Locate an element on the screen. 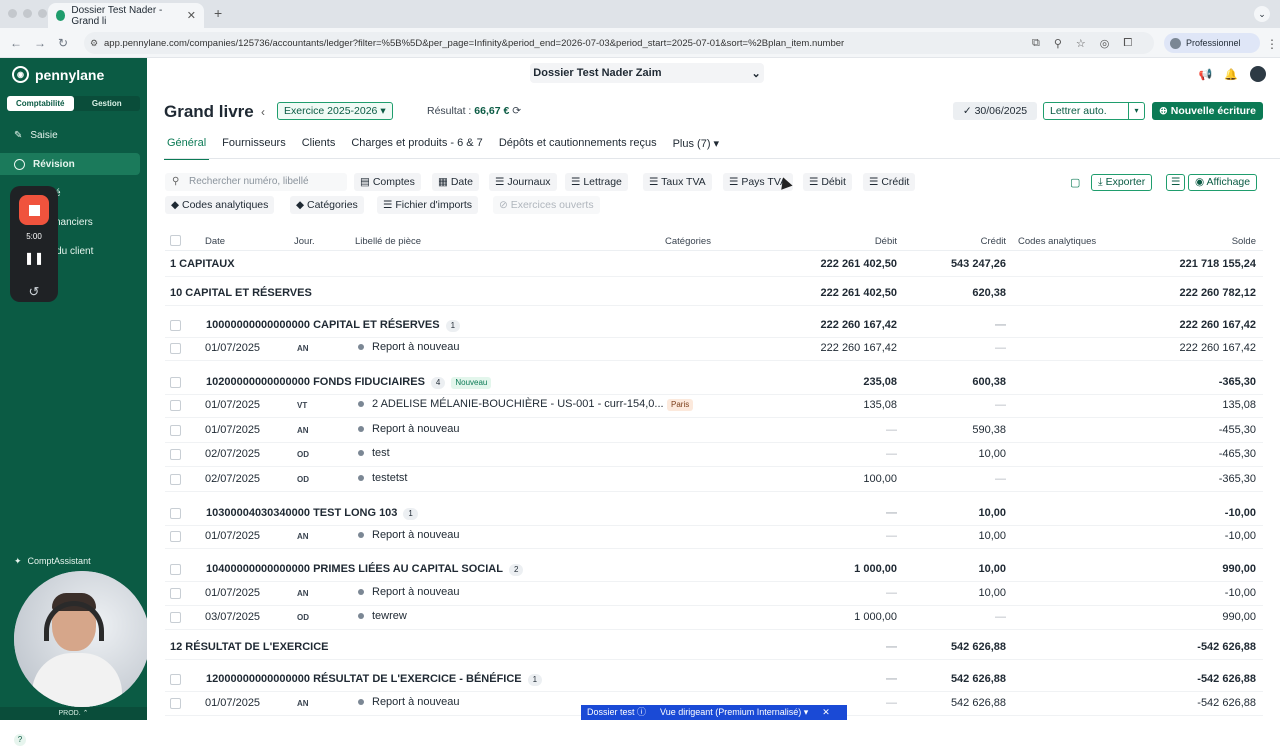 Image resolution: width=1280 pixels, height=746 pixels. filter-codes-analytiques: ◆ Codes analytiques is located at coordinates (220, 205).